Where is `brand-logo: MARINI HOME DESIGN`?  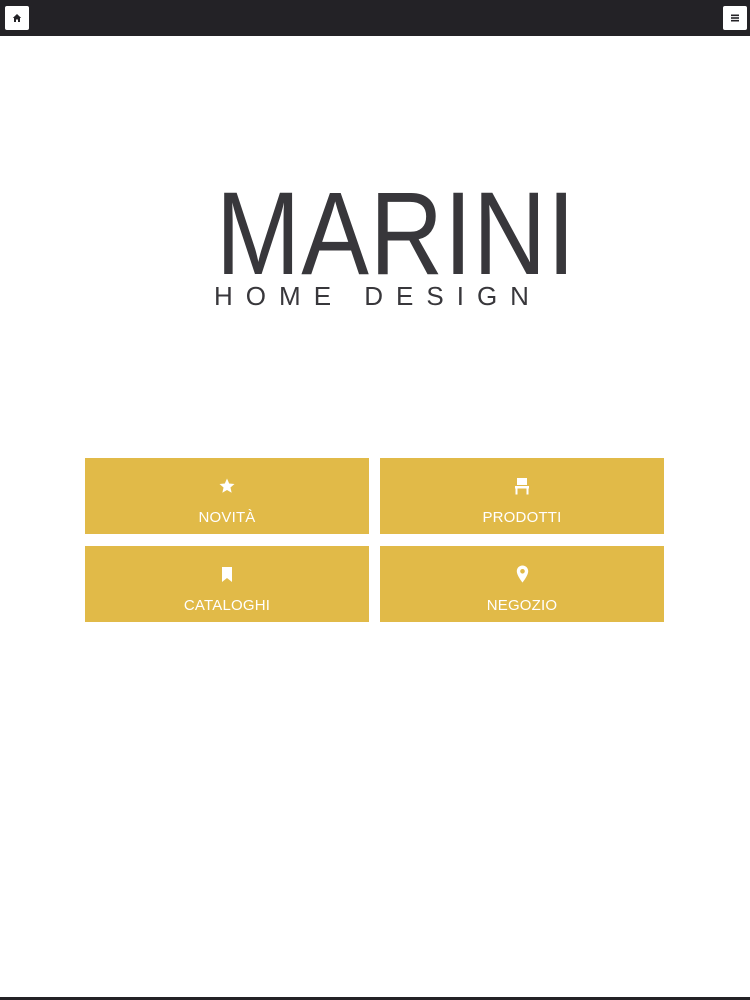 brand-logo: MARINI HOME DESIGN is located at coordinates (383, 239).